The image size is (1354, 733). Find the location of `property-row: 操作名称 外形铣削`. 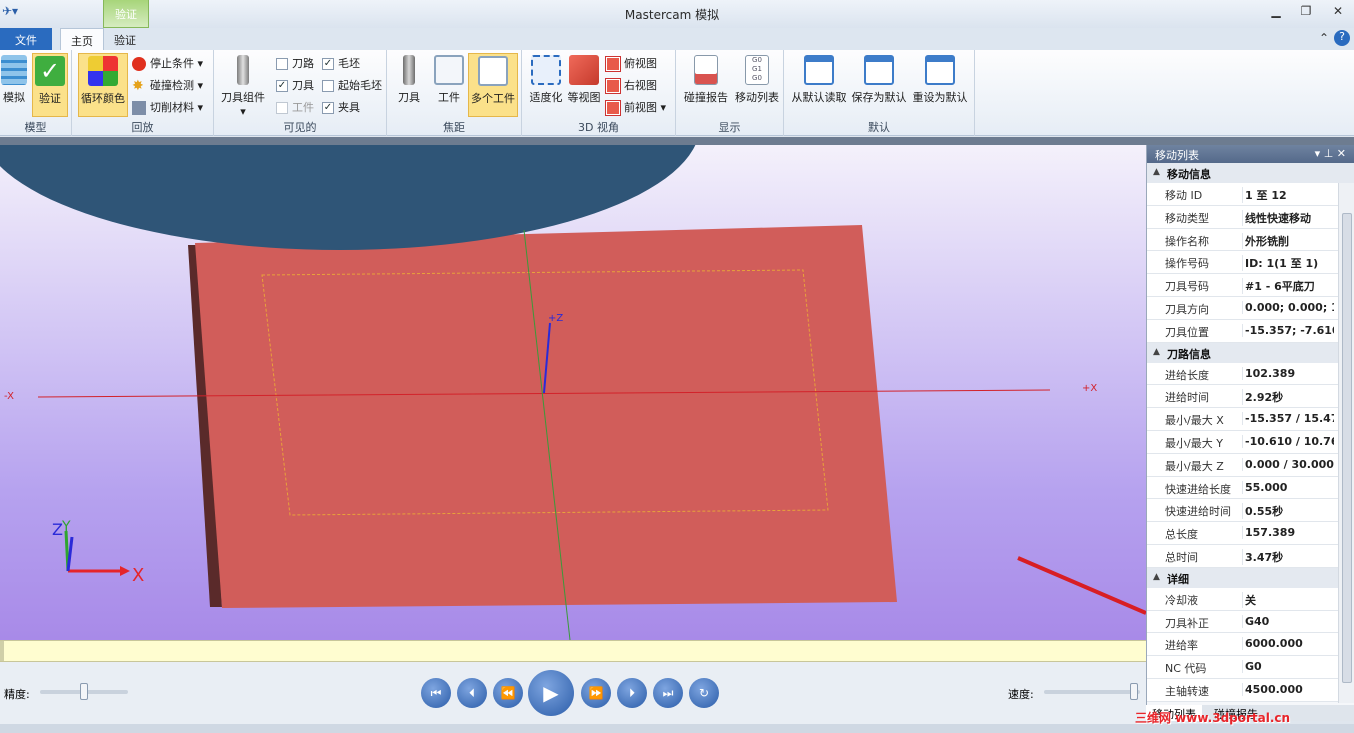

property-row: 操作名称 外形铣削 is located at coordinates (1250, 240).